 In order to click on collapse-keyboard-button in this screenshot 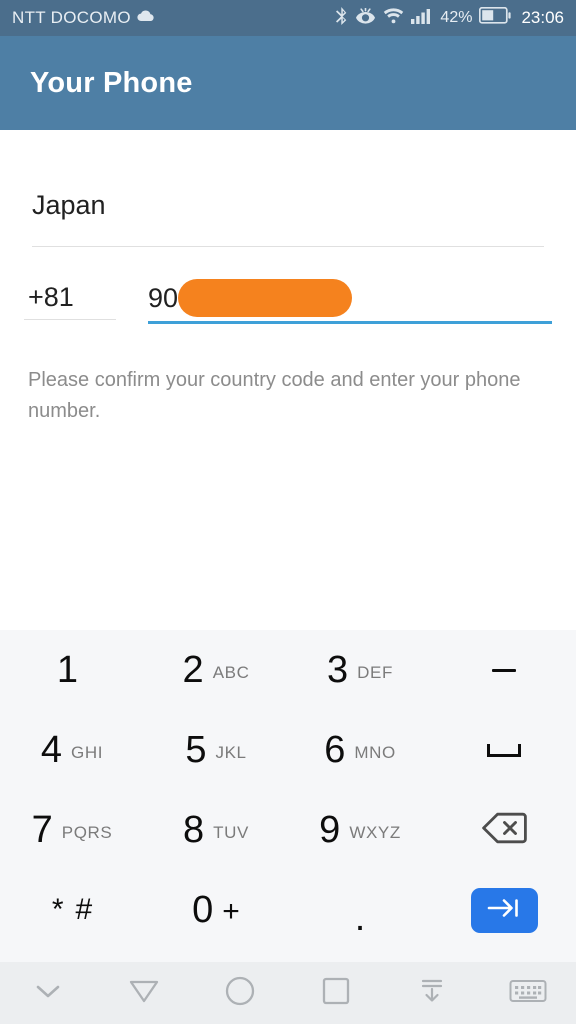, I will do `click(432, 993)`.